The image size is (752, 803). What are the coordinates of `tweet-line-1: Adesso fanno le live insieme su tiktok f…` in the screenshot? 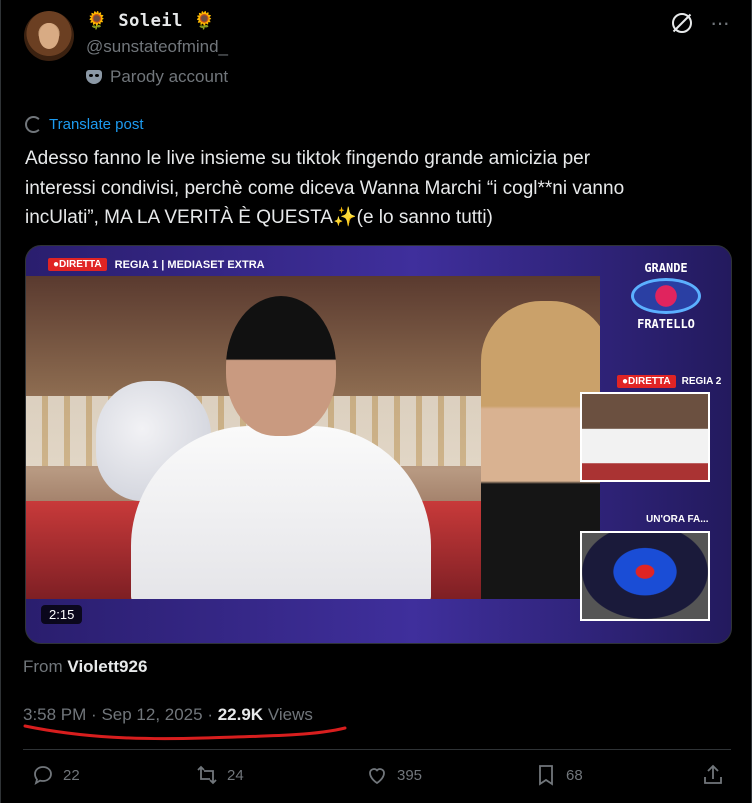 It's located at (308, 158).